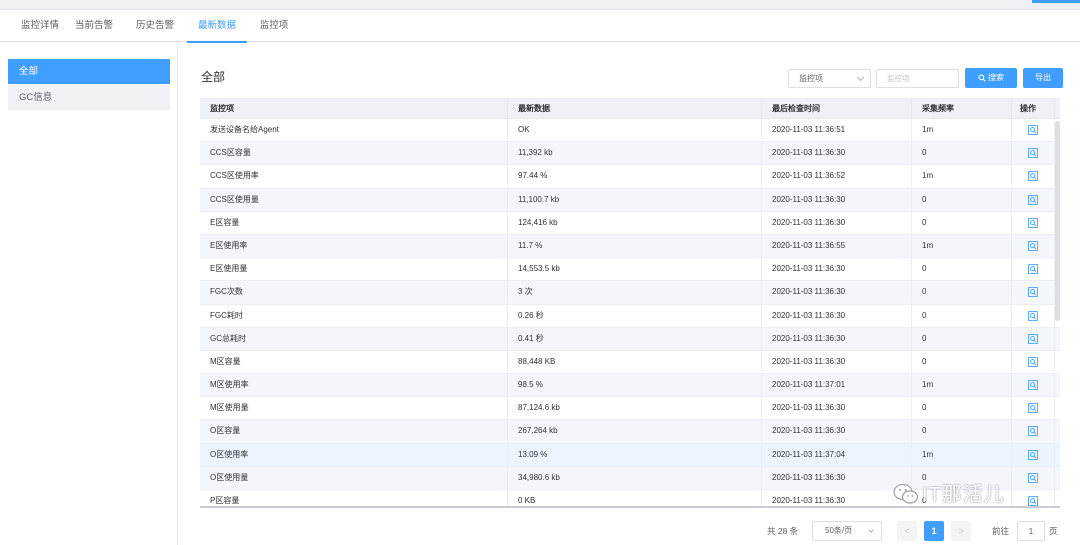 The image size is (1080, 545). What do you see at coordinates (40, 26) in the screenshot?
I see `tab-monitor-detail: 监控详情` at bounding box center [40, 26].